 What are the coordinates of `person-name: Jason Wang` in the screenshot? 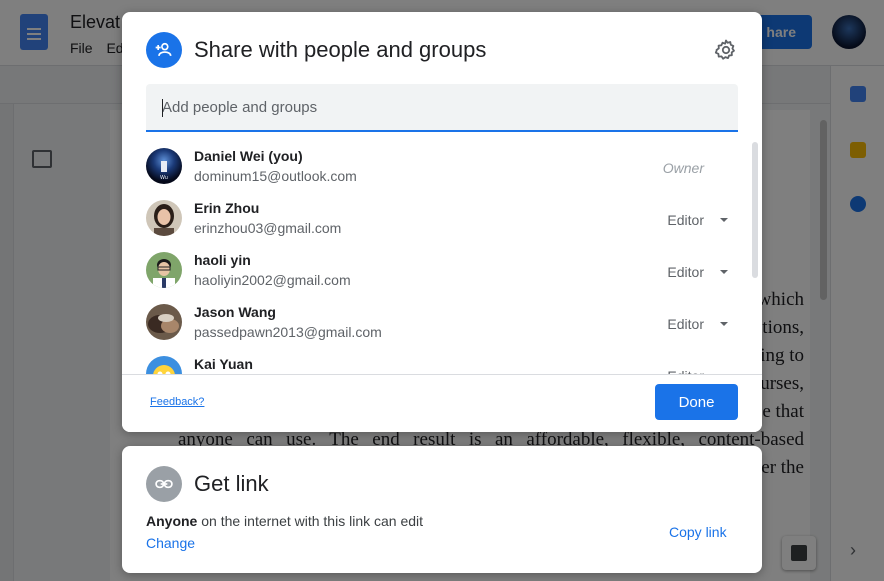 It's located at (235, 312).